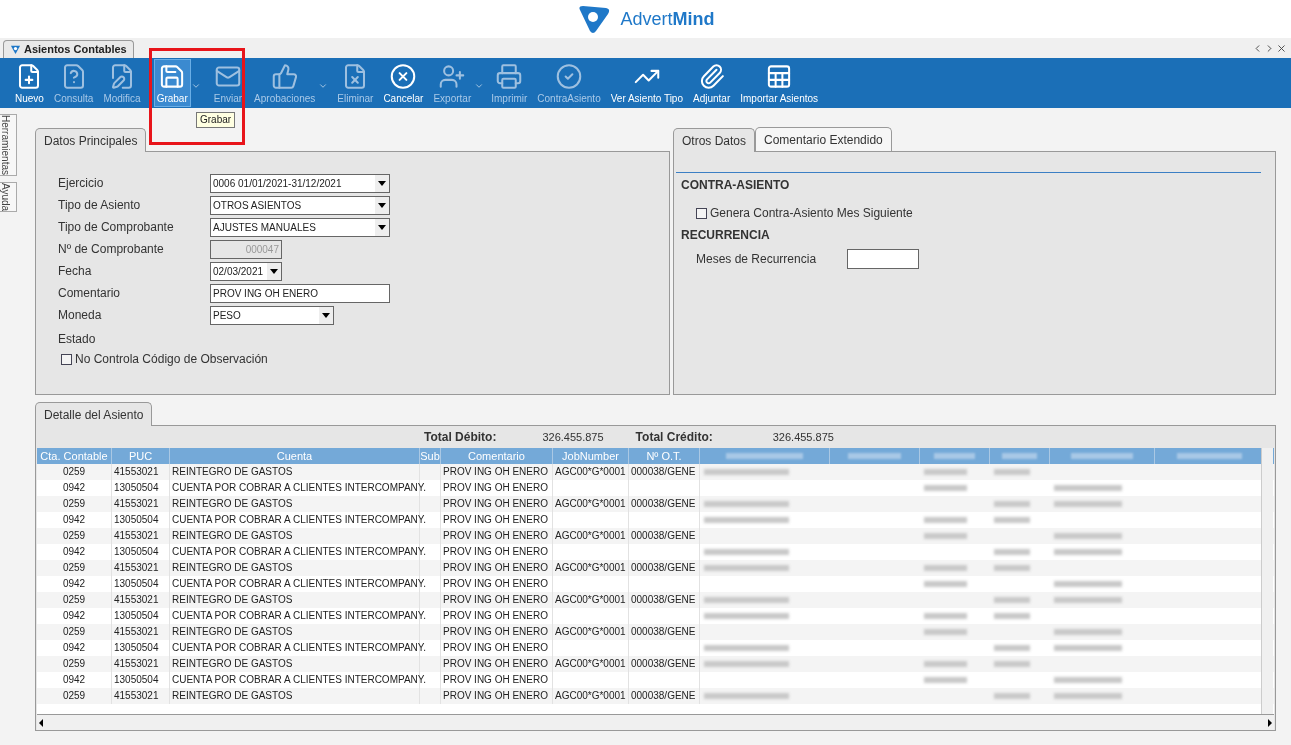 This screenshot has height=745, width=1291. What do you see at coordinates (216, 120) in the screenshot?
I see `tooltip: Grabar` at bounding box center [216, 120].